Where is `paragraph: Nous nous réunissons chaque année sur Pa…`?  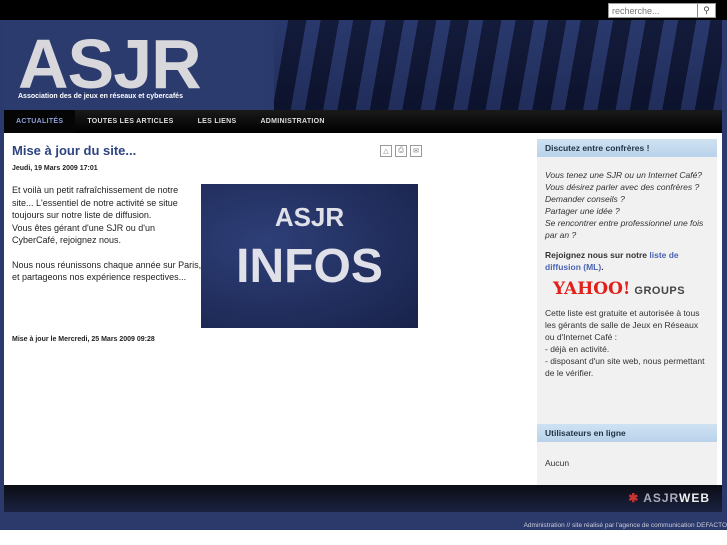
paragraph: Nous nous réunissons chaque année sur Pa… is located at coordinates (107, 271).